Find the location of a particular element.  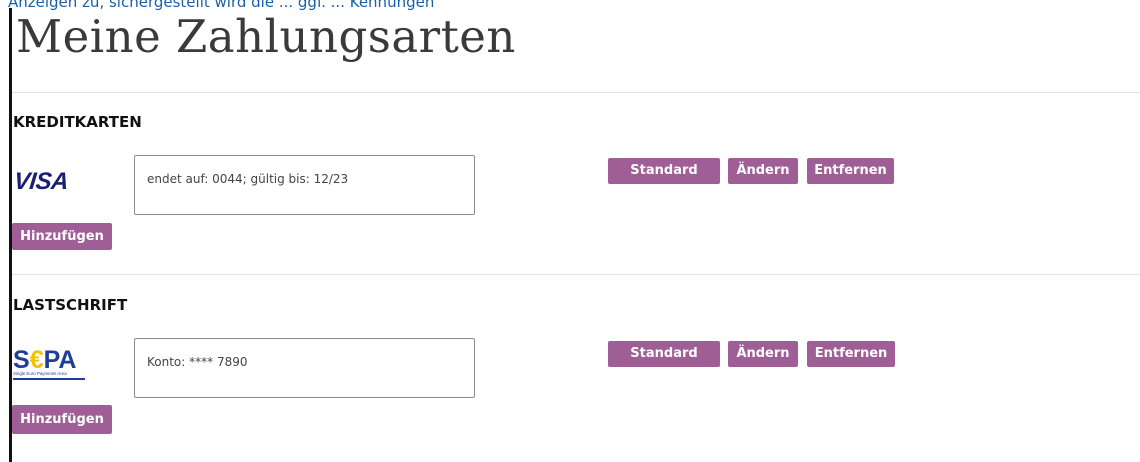

credit-add-button: Hinzufügen is located at coordinates (62, 236).